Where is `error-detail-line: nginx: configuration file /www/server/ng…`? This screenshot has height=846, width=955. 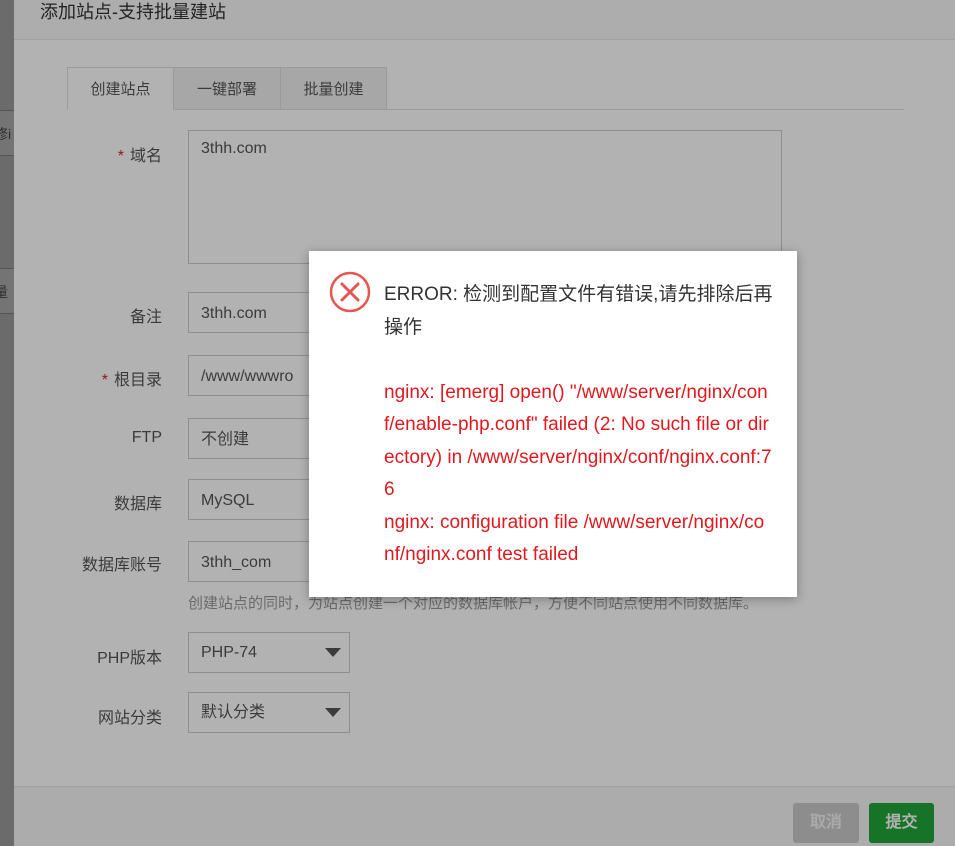
error-detail-line: nginx: configuration file /www/server/ng… is located at coordinates (574, 538).